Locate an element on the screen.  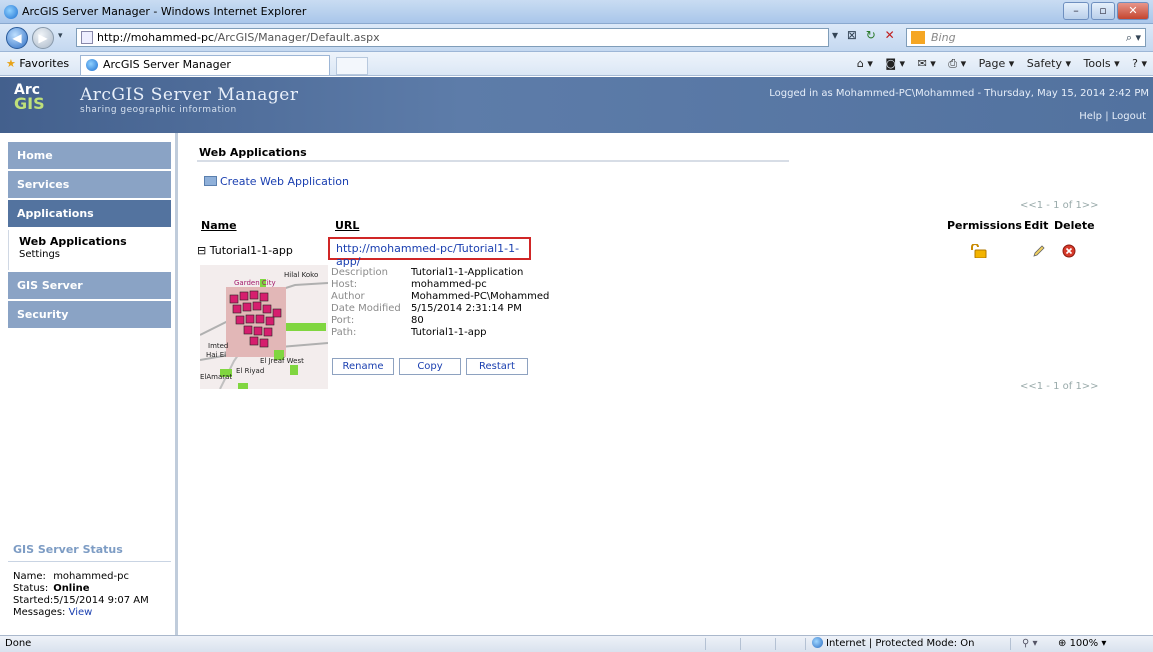
detail-author-label: Author is located at coordinates (348, 296).